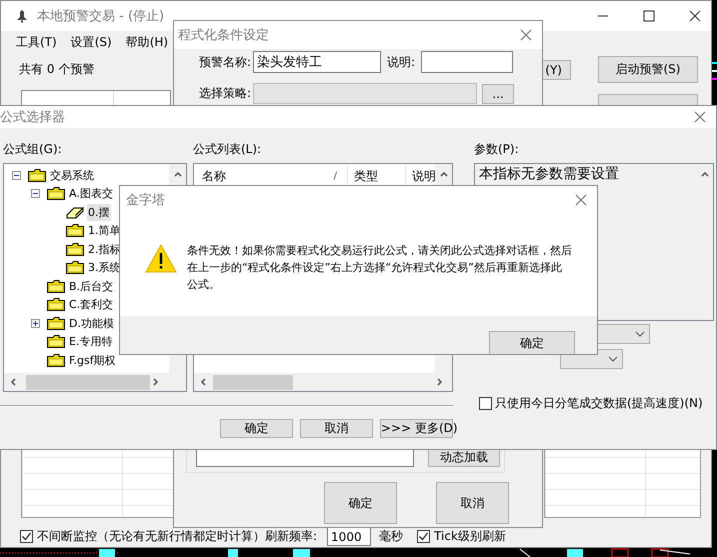 This screenshot has height=557, width=717. Describe the element at coordinates (147, 42) in the screenshot. I see `menu-item: 帮助(H)` at that location.